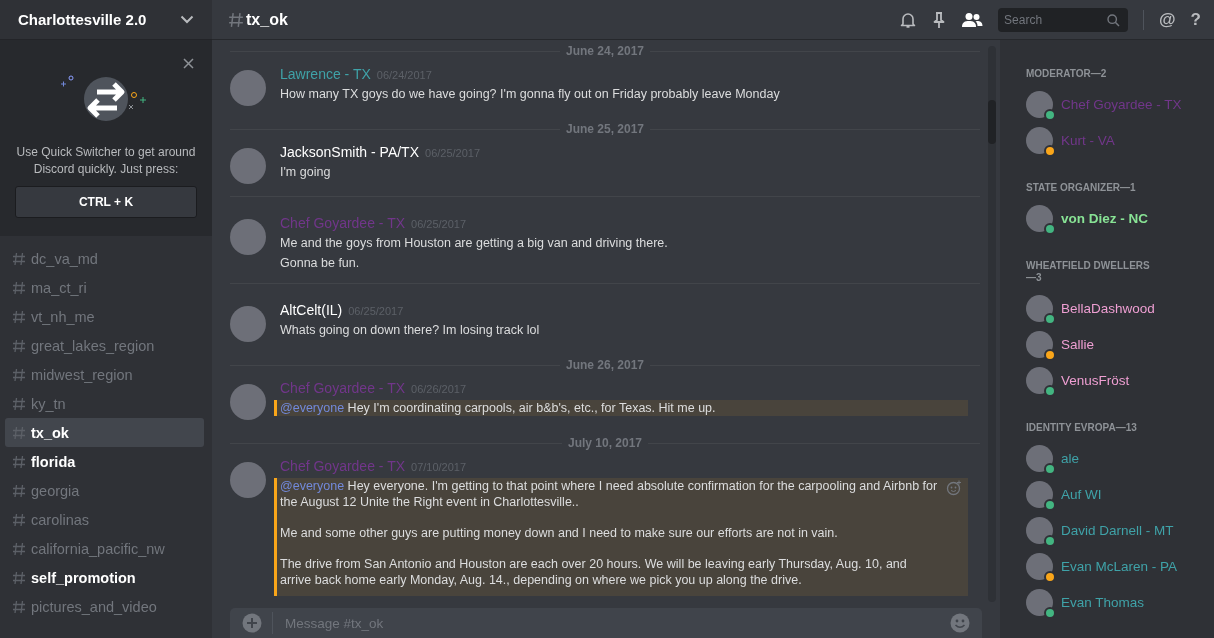 The image size is (1214, 638). I want to click on channel-item: pictures_and_video, so click(104, 606).